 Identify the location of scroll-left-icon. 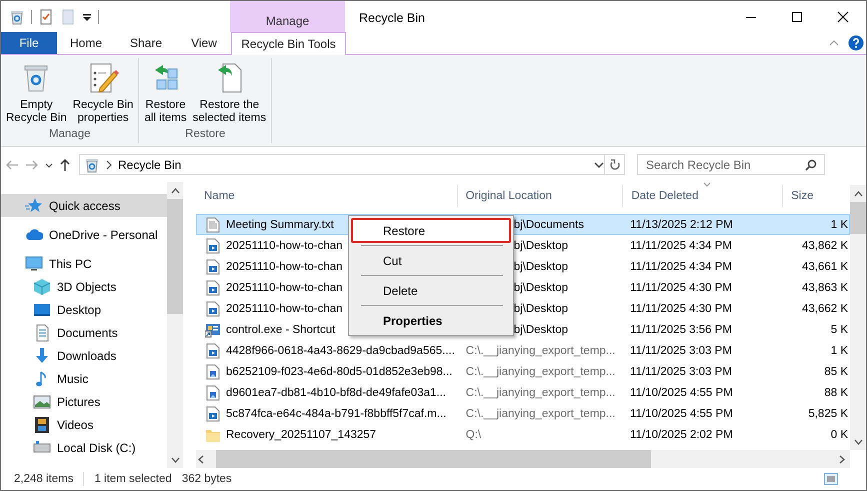
(201, 459).